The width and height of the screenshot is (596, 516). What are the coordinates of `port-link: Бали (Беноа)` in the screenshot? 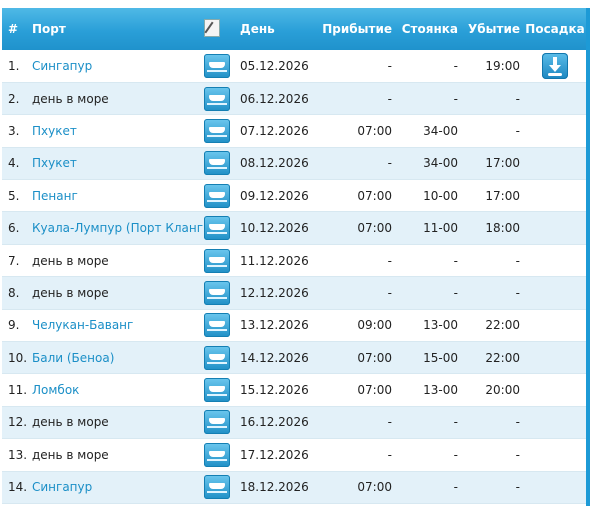 It's located at (73, 358).